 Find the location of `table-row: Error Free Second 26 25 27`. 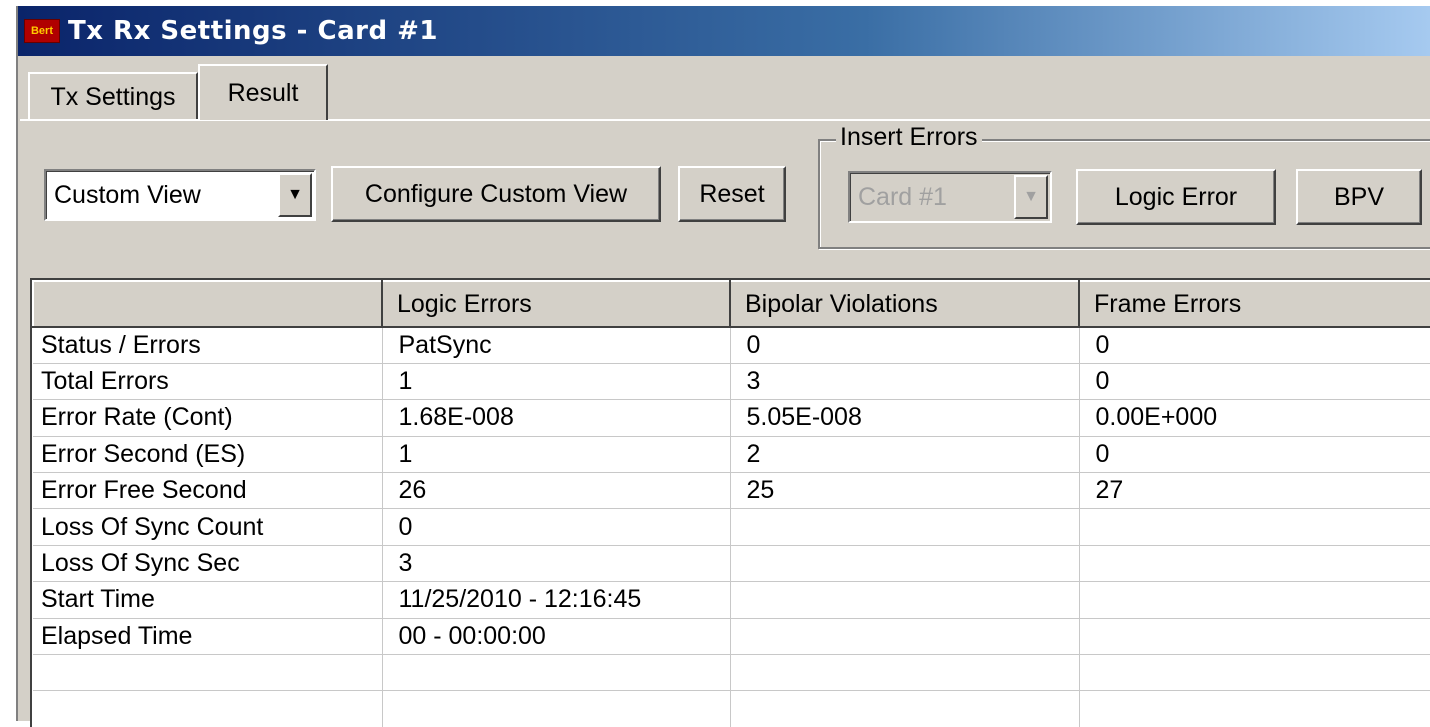

table-row: Error Free Second 26 25 27 is located at coordinates (731, 491).